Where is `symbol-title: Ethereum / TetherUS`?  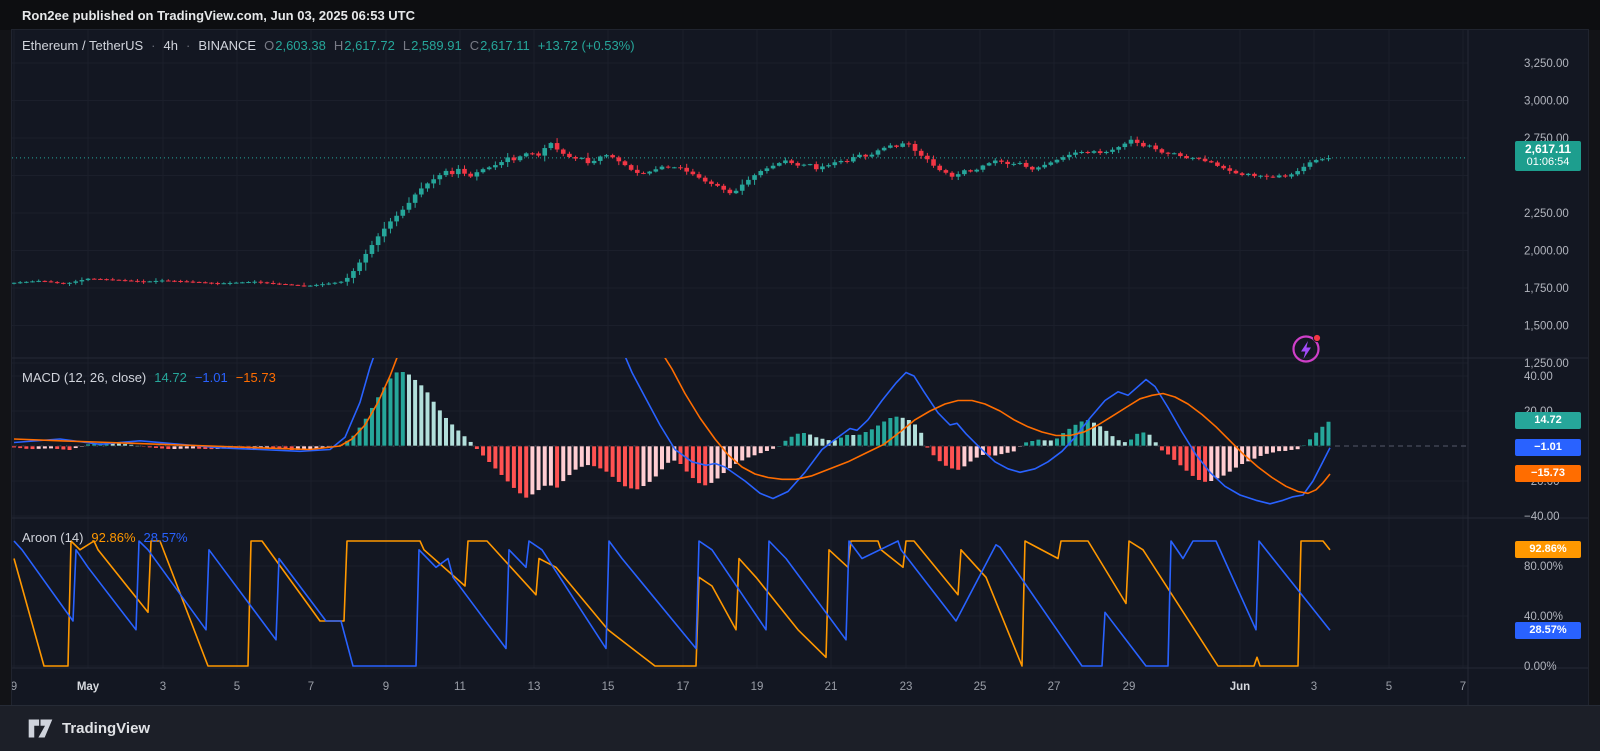
symbol-title: Ethereum / TetherUS is located at coordinates (82, 45).